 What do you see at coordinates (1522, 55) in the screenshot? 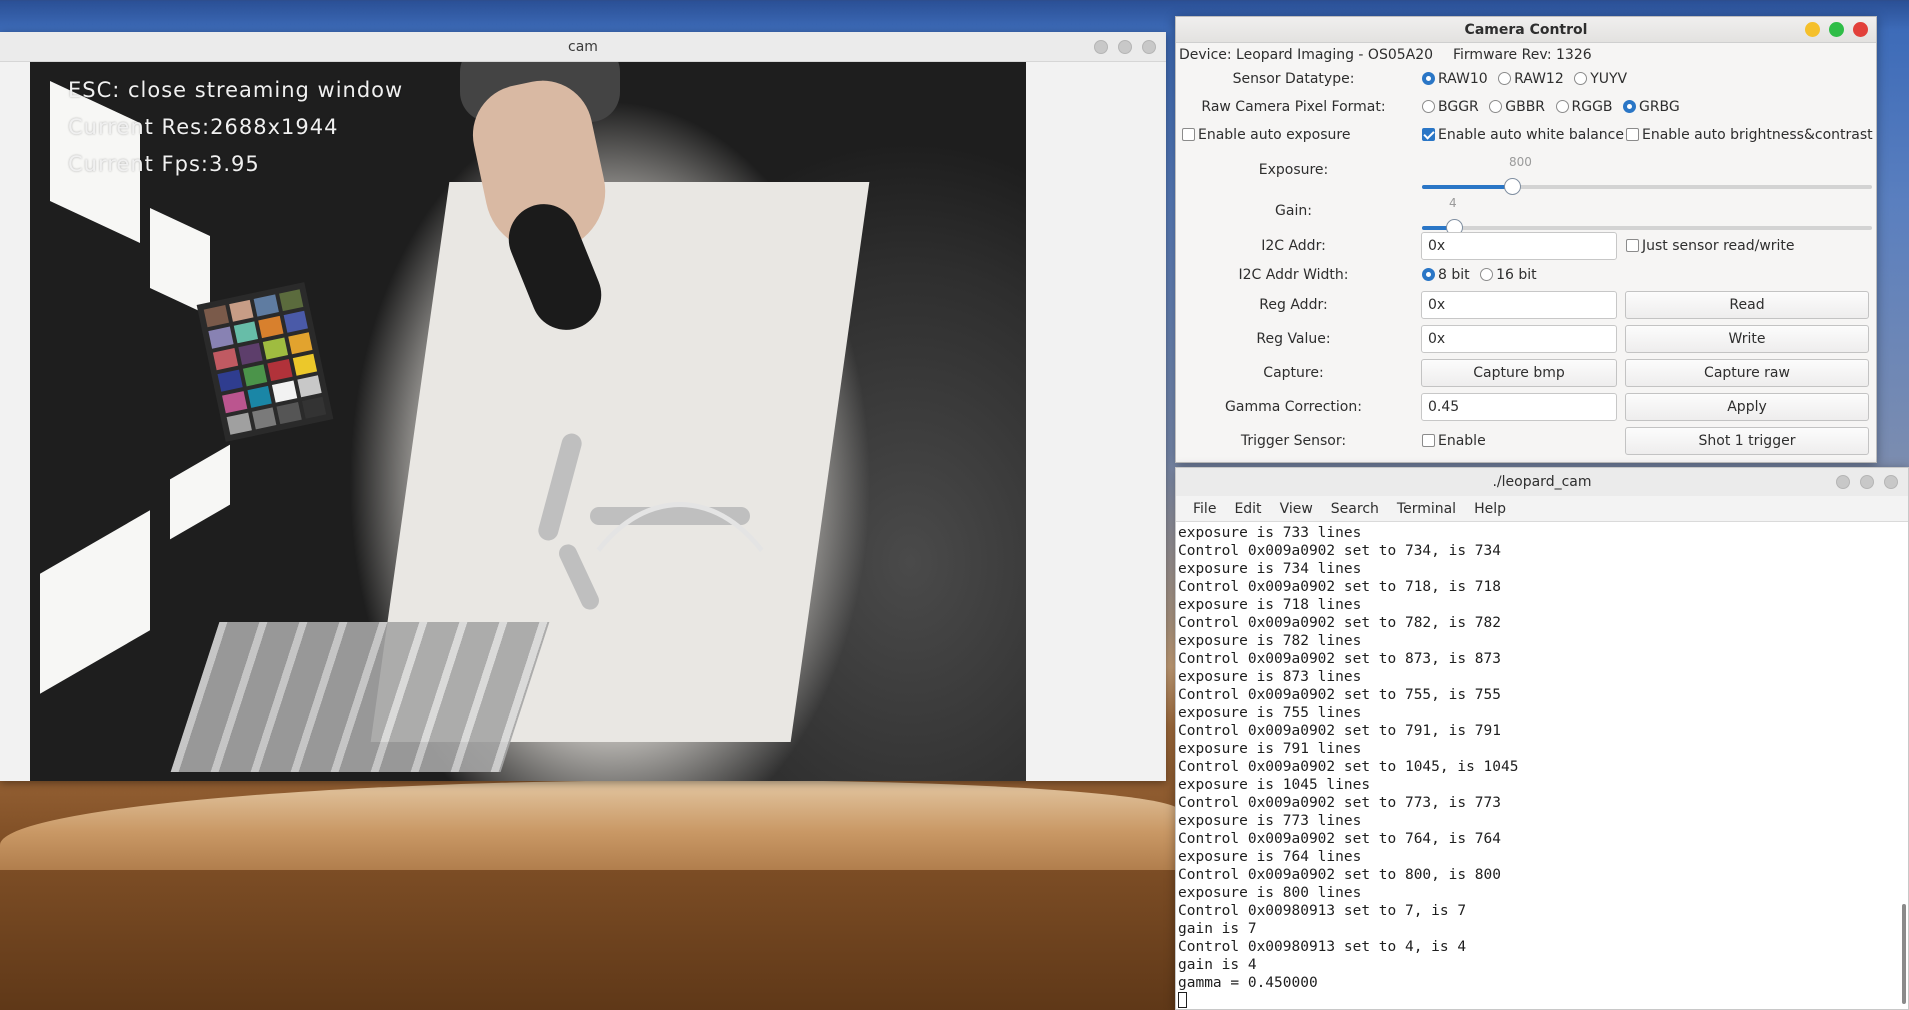
I see `firmware-rev: Firmware Rev: 1326` at bounding box center [1522, 55].